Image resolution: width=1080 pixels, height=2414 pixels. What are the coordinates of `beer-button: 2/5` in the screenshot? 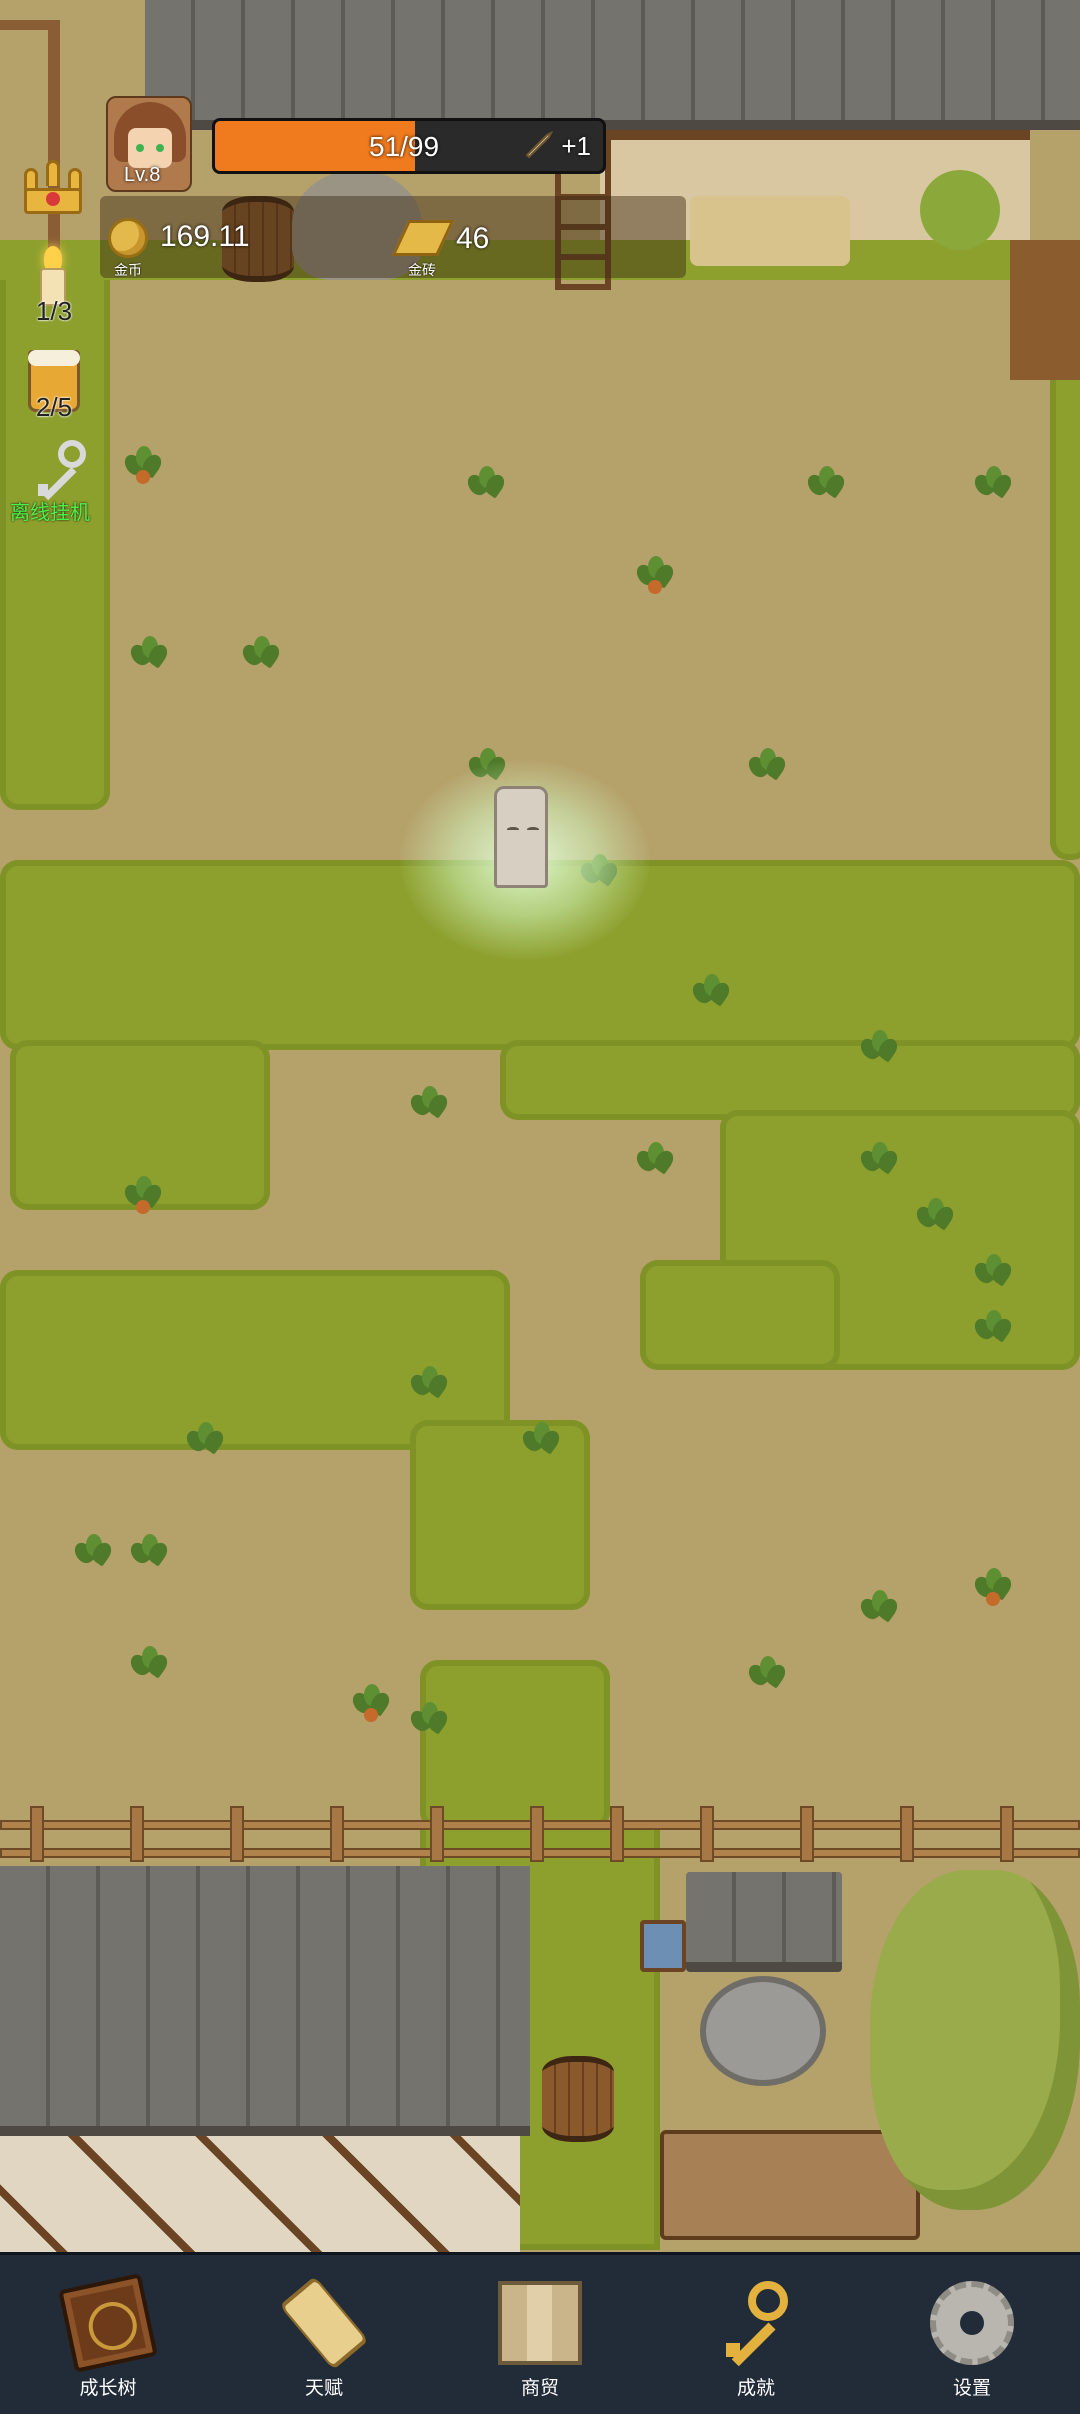 It's located at (54, 390).